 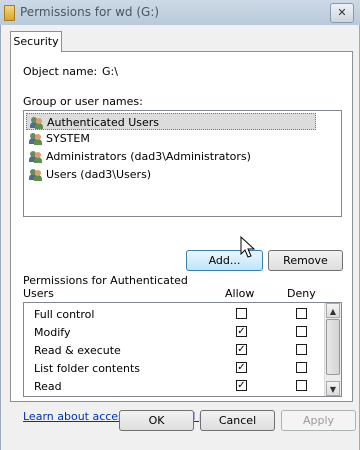 I want to click on allow-header: Allow, so click(x=240, y=293).